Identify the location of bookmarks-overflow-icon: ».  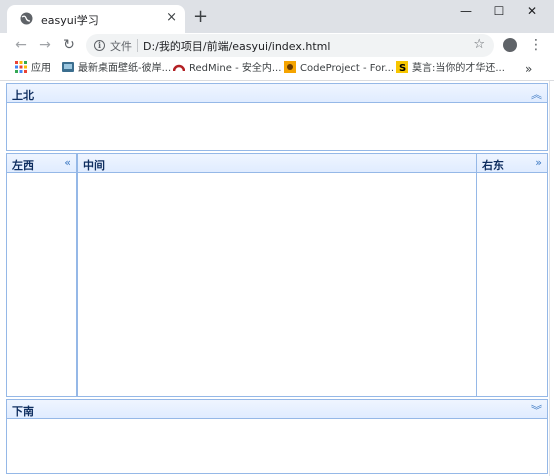
(528, 69).